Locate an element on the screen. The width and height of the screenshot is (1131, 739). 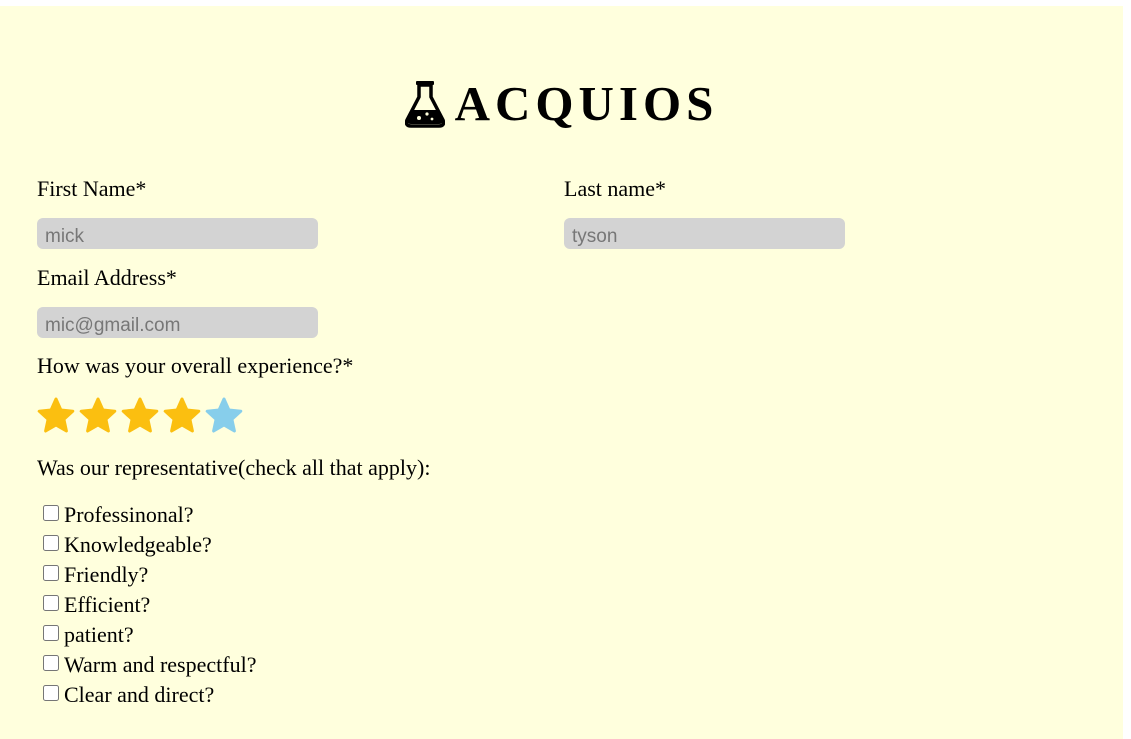
option-label: Warm and respectful? is located at coordinates (160, 664).